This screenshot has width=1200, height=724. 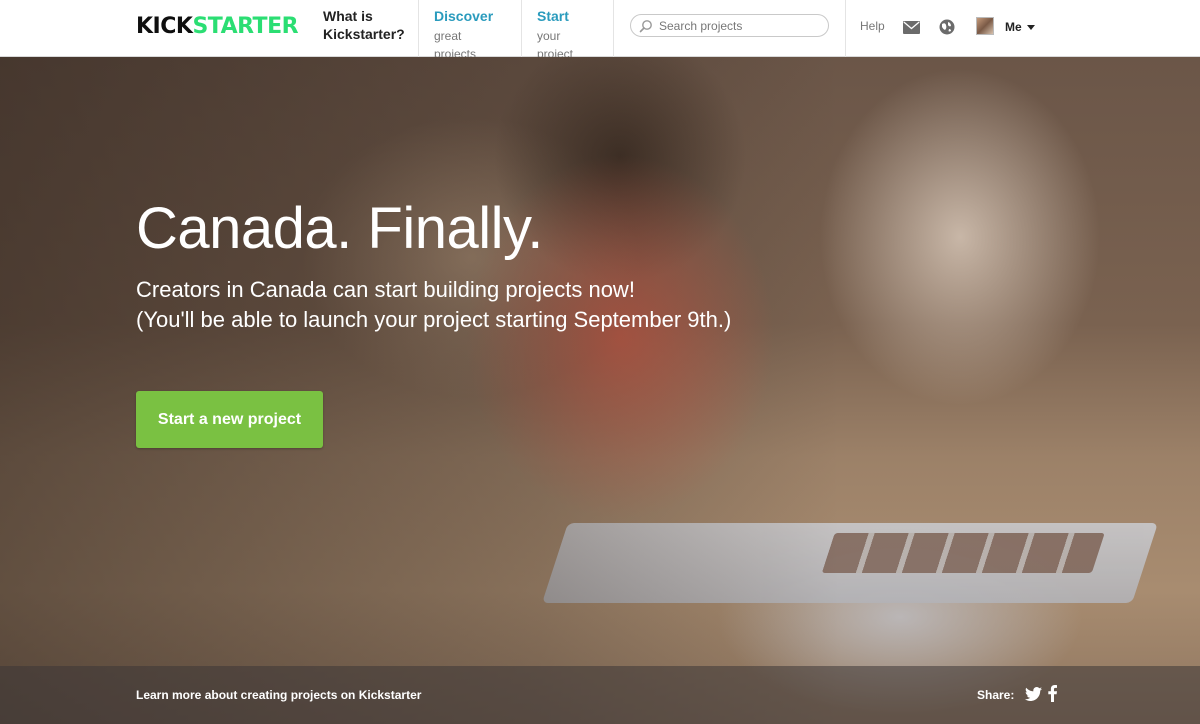 What do you see at coordinates (245, 26) in the screenshot?
I see `logo-starter-text: STARTER` at bounding box center [245, 26].